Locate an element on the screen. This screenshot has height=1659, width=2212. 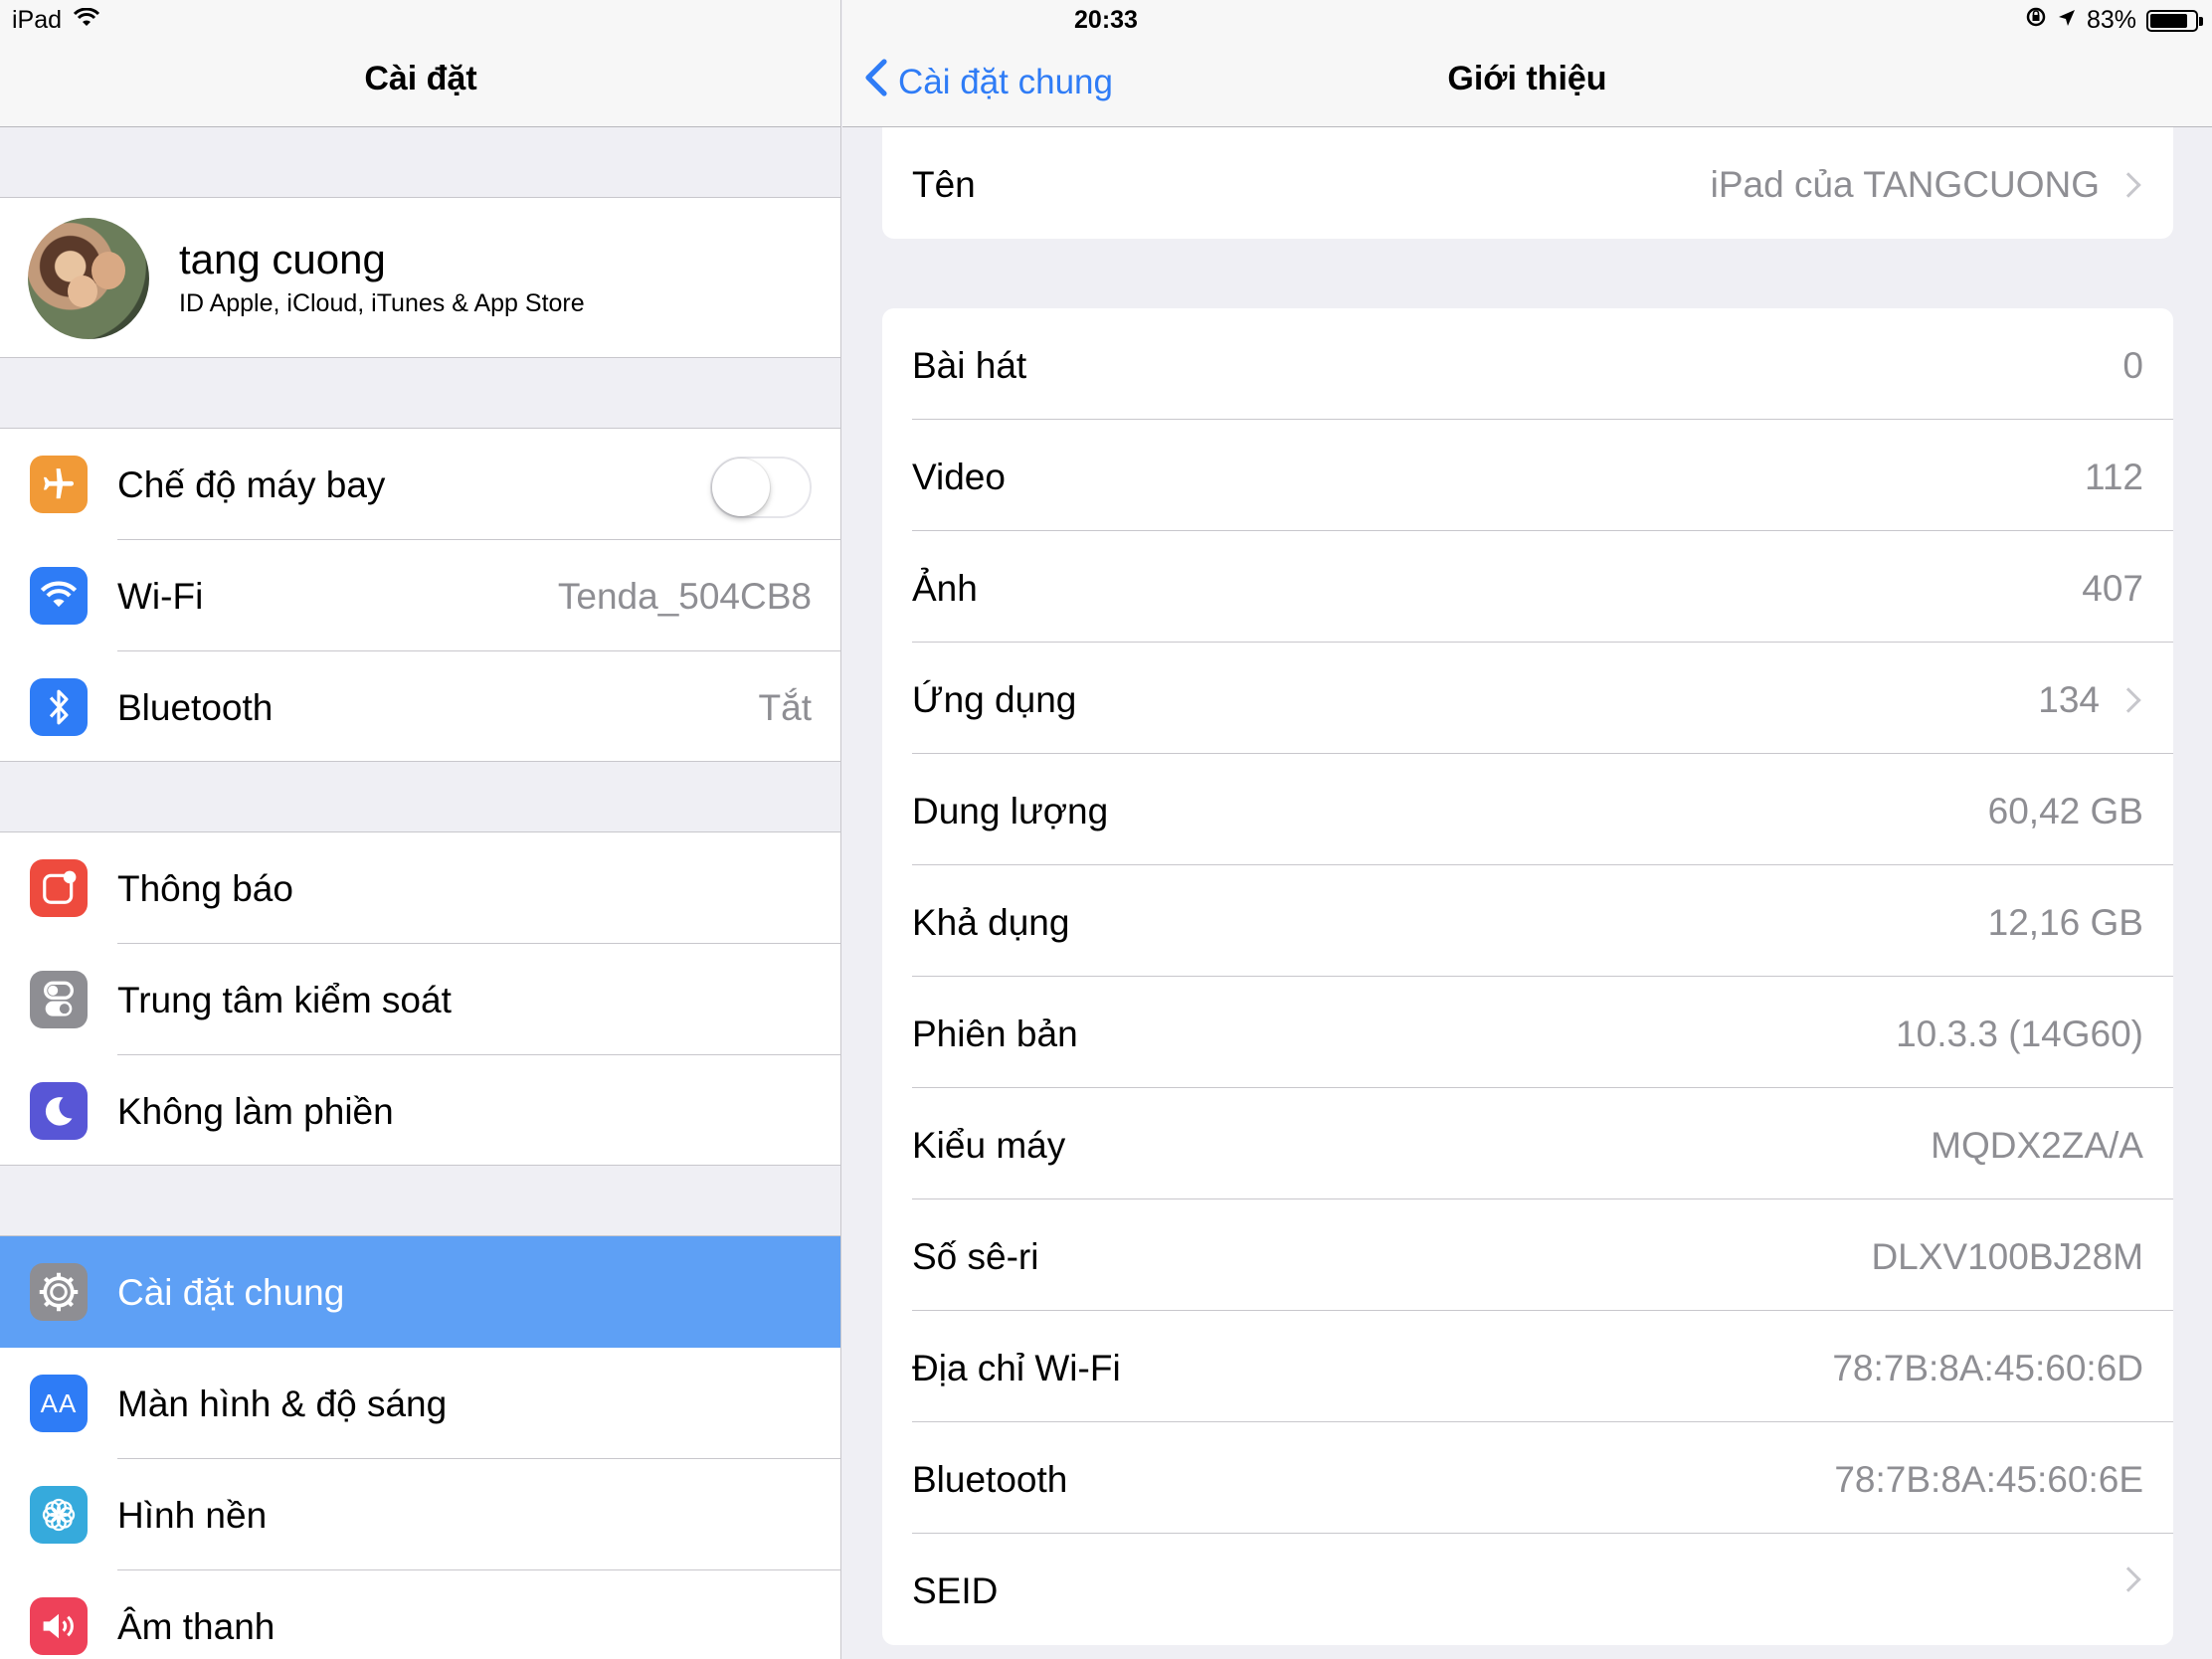
row-value: DLXV100BJ28M is located at coordinates (2007, 1256).